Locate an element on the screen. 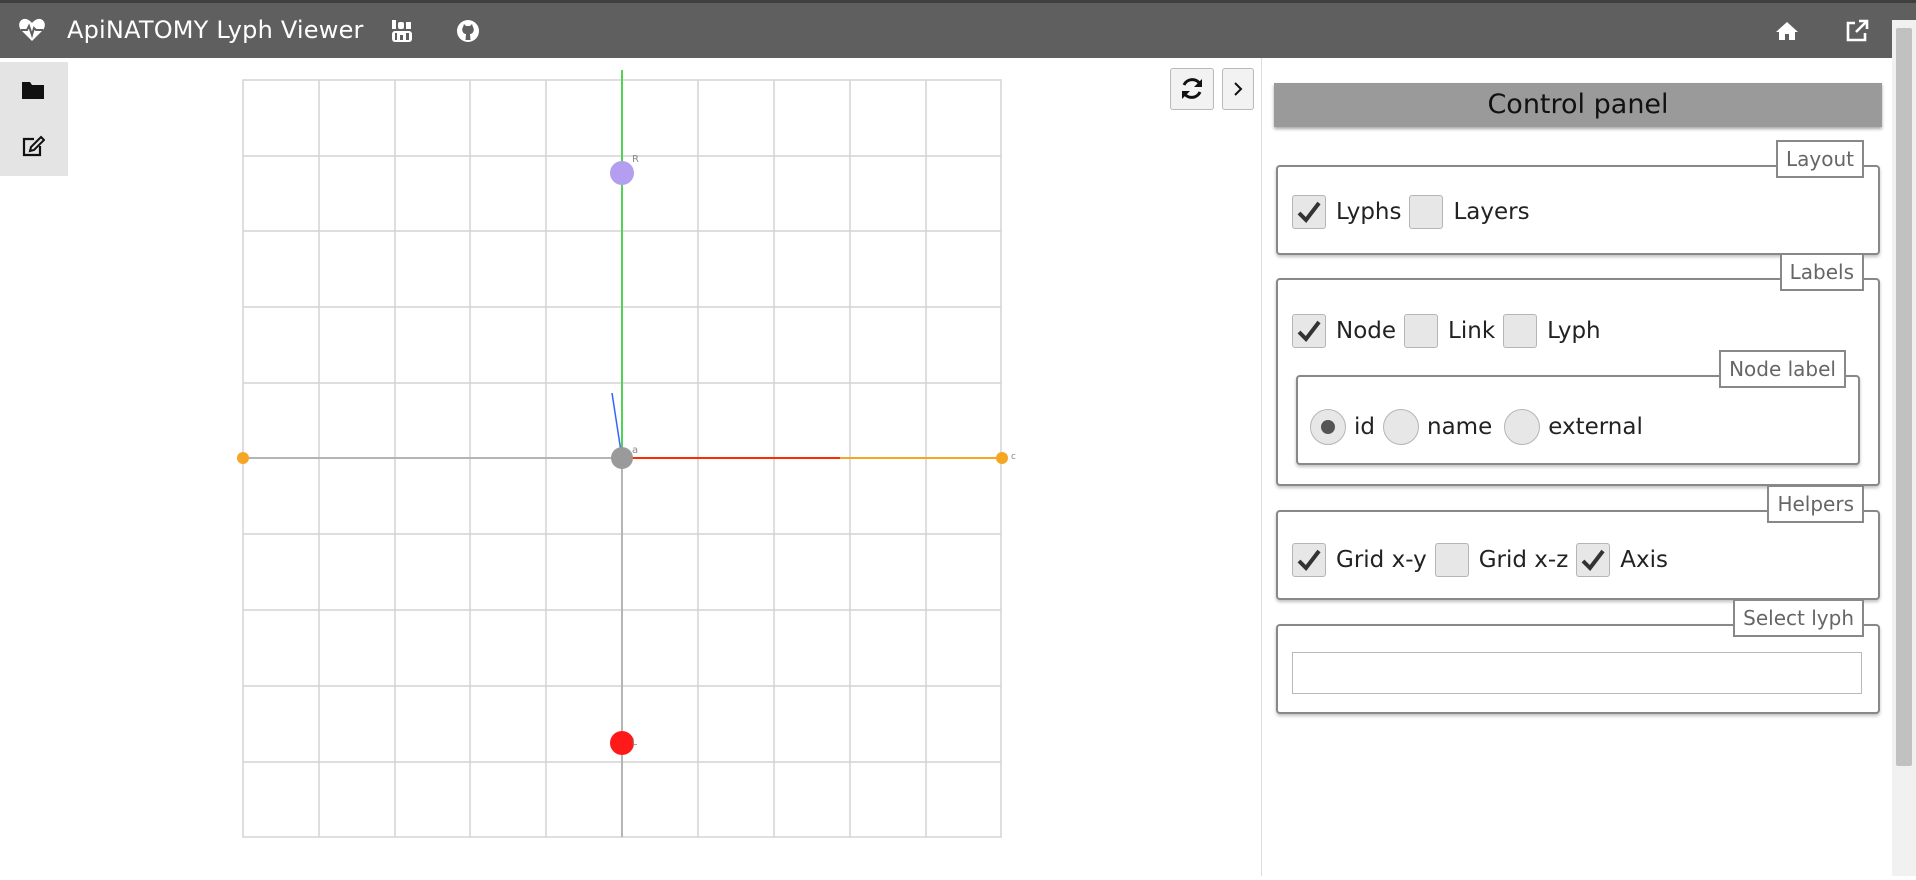 The height and width of the screenshot is (880, 1916). external-label: external is located at coordinates (1595, 427).